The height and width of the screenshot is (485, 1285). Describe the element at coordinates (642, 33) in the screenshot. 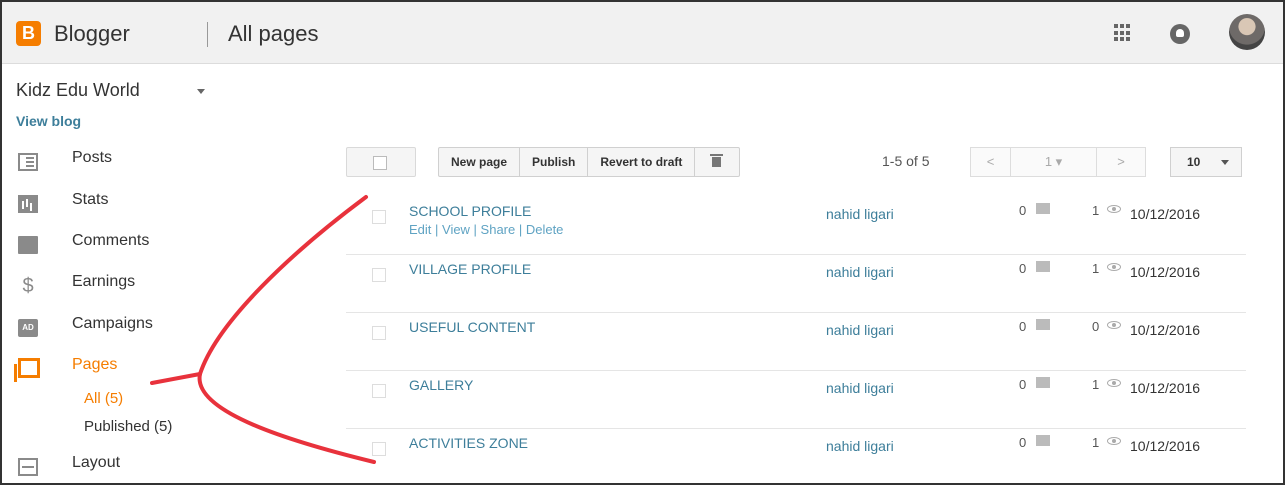

I see `top-bar: B Blogger All pages` at that location.